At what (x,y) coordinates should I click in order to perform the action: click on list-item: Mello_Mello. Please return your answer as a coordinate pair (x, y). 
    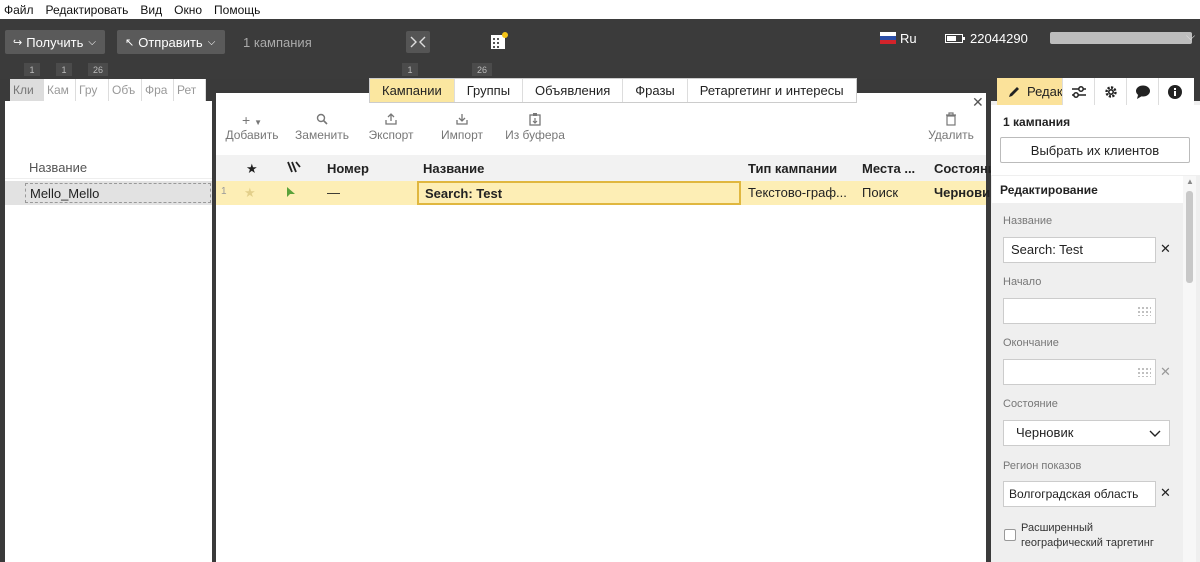
    Looking at the image, I should click on (108, 193).